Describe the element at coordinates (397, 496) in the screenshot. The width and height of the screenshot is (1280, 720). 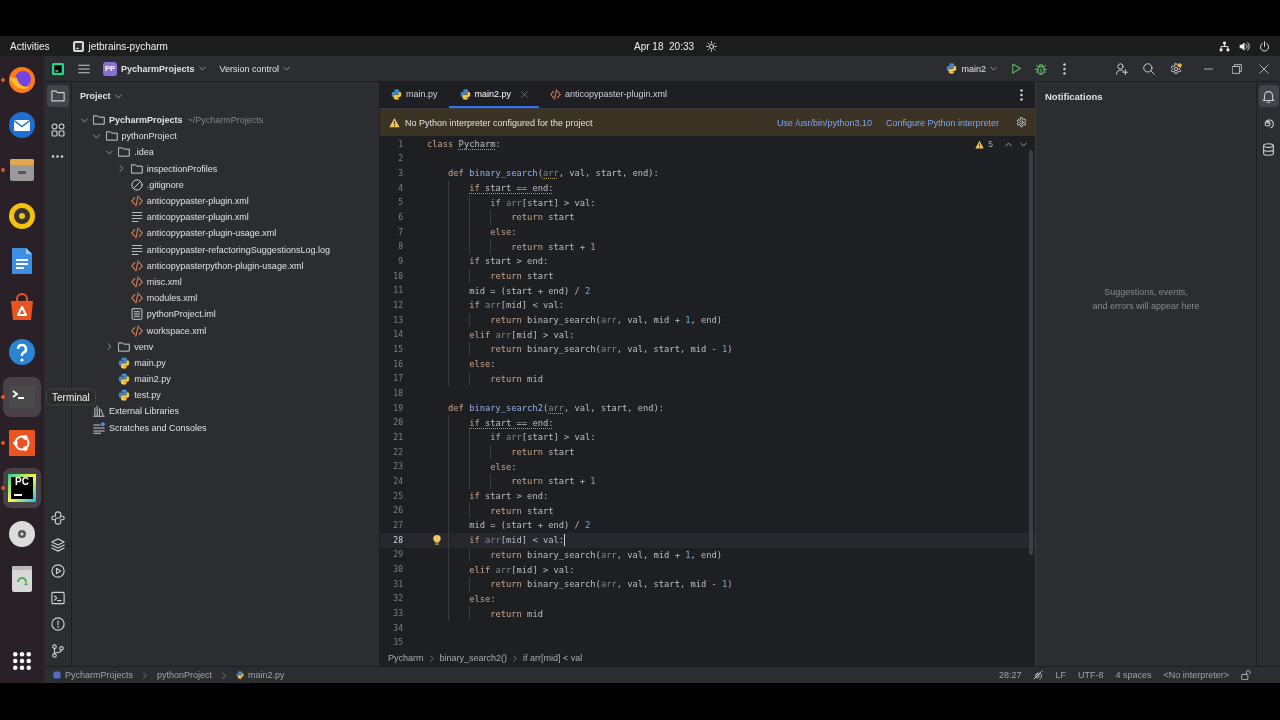
I see `line-number: 25` at that location.